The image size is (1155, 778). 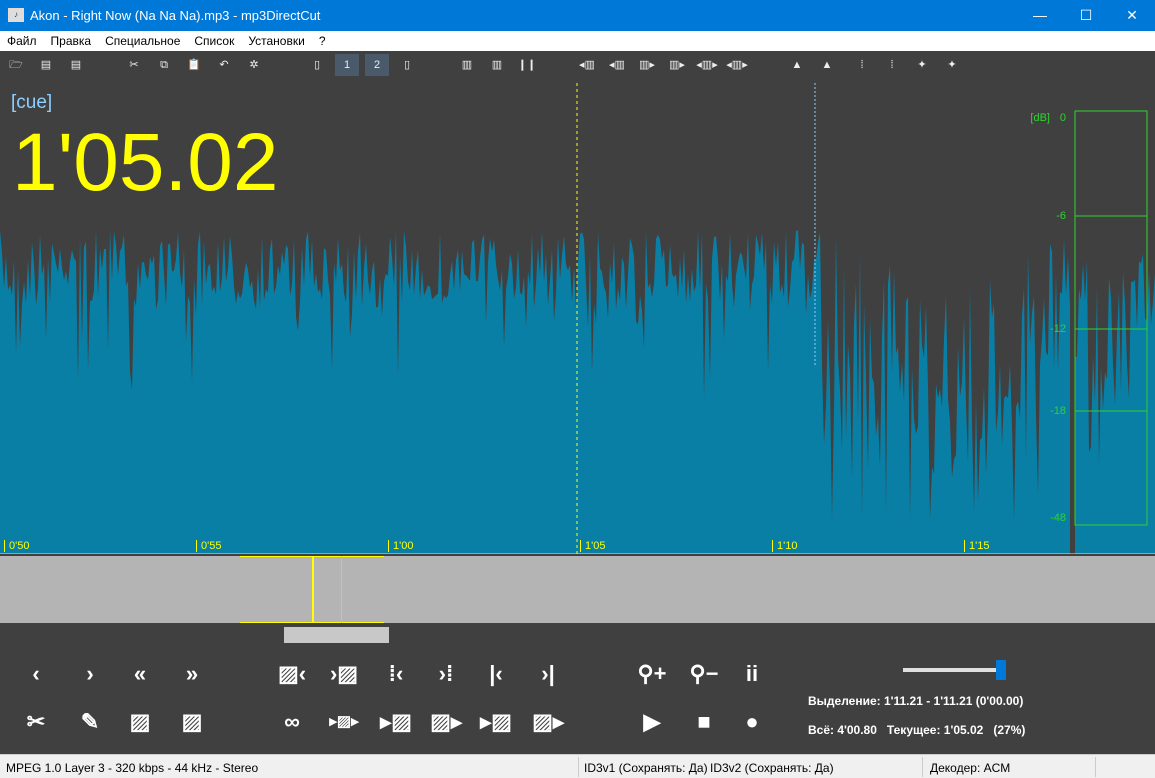 I want to click on cue-both-icon: ◂▥▸, so click(x=707, y=65).